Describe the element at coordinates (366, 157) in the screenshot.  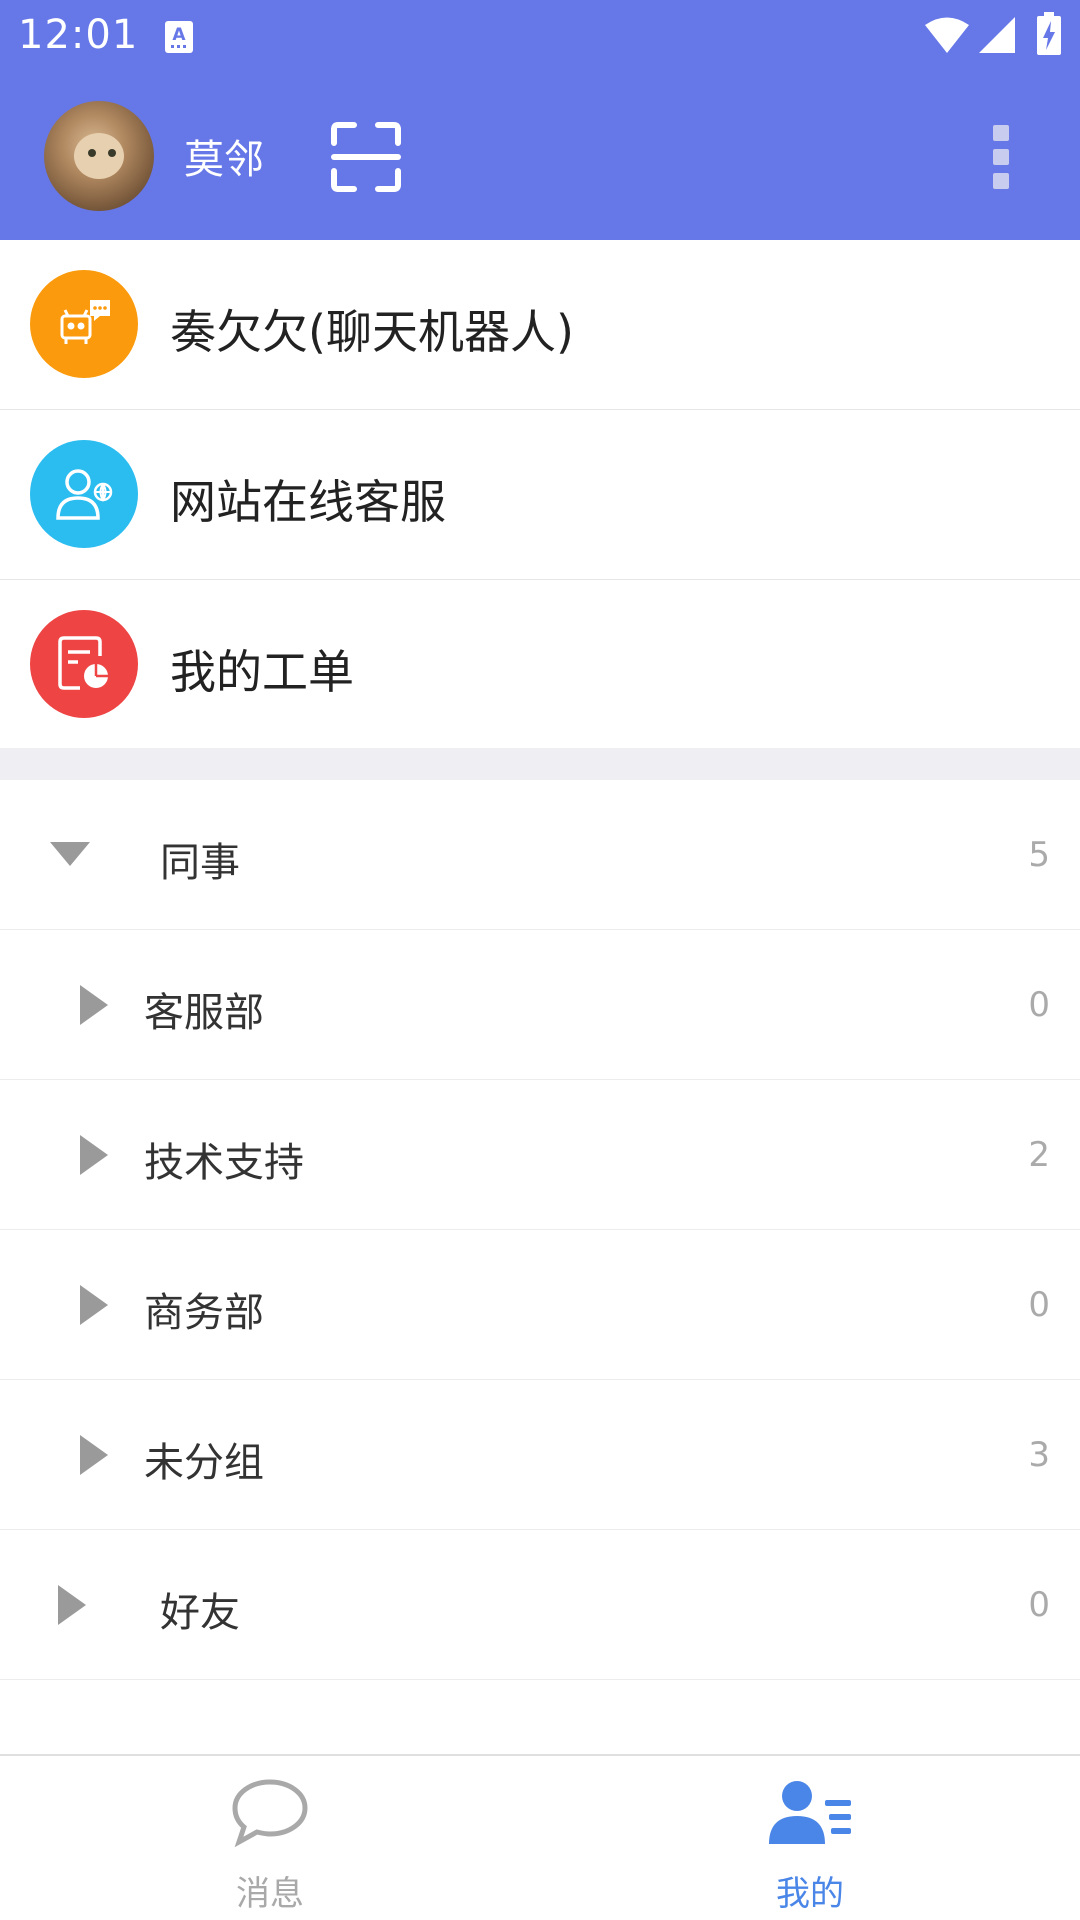
I see `scan-icon` at that location.